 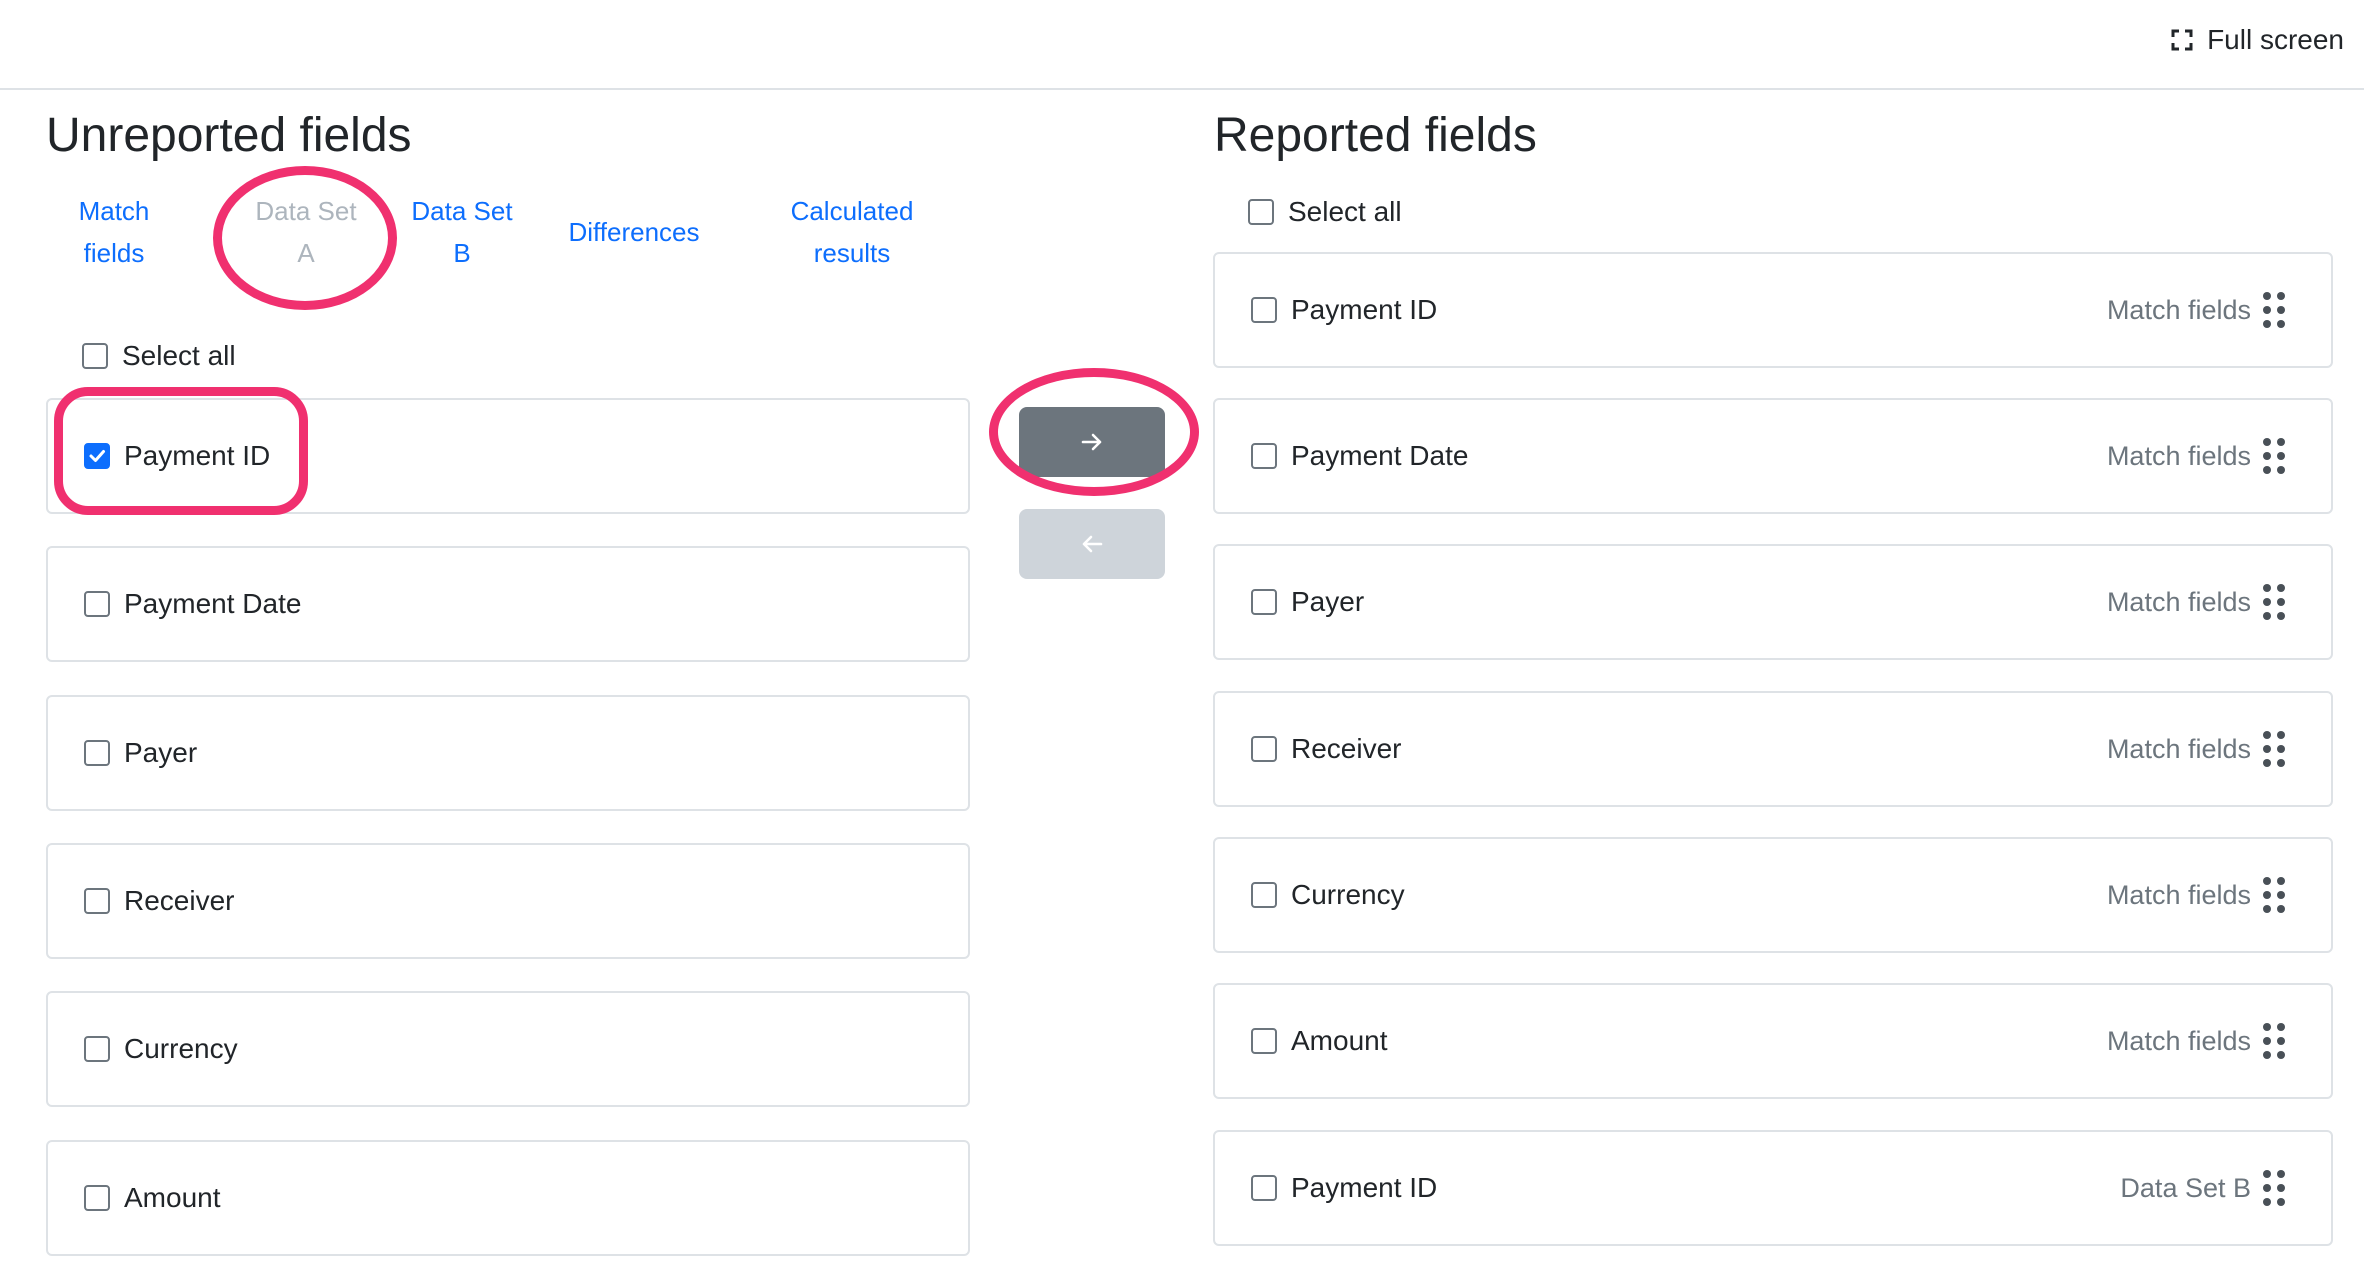 What do you see at coordinates (1773, 749) in the screenshot?
I see `reported-field-row: Receiver Match fields` at bounding box center [1773, 749].